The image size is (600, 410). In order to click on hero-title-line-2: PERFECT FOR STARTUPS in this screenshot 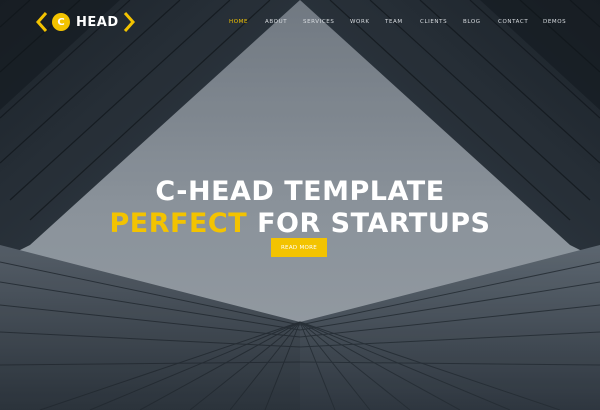, I will do `click(300, 223)`.